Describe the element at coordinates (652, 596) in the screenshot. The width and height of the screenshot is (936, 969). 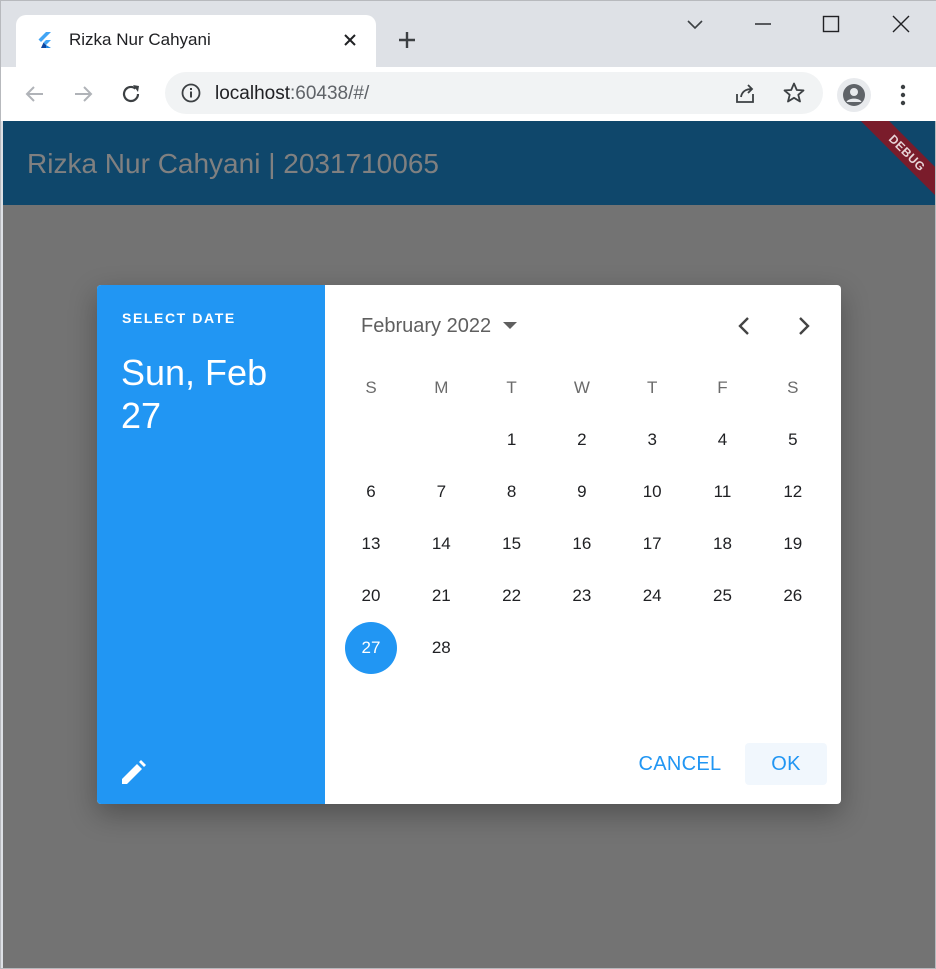
I see `day-cell: 24` at that location.